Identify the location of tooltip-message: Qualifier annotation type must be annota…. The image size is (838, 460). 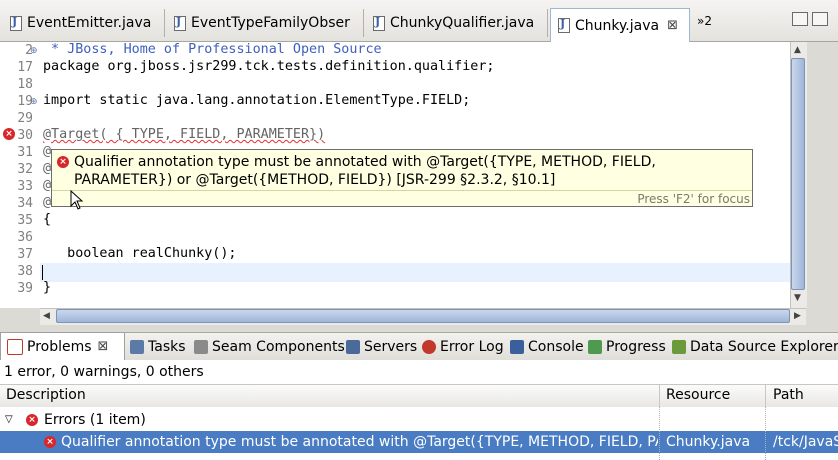
(365, 171).